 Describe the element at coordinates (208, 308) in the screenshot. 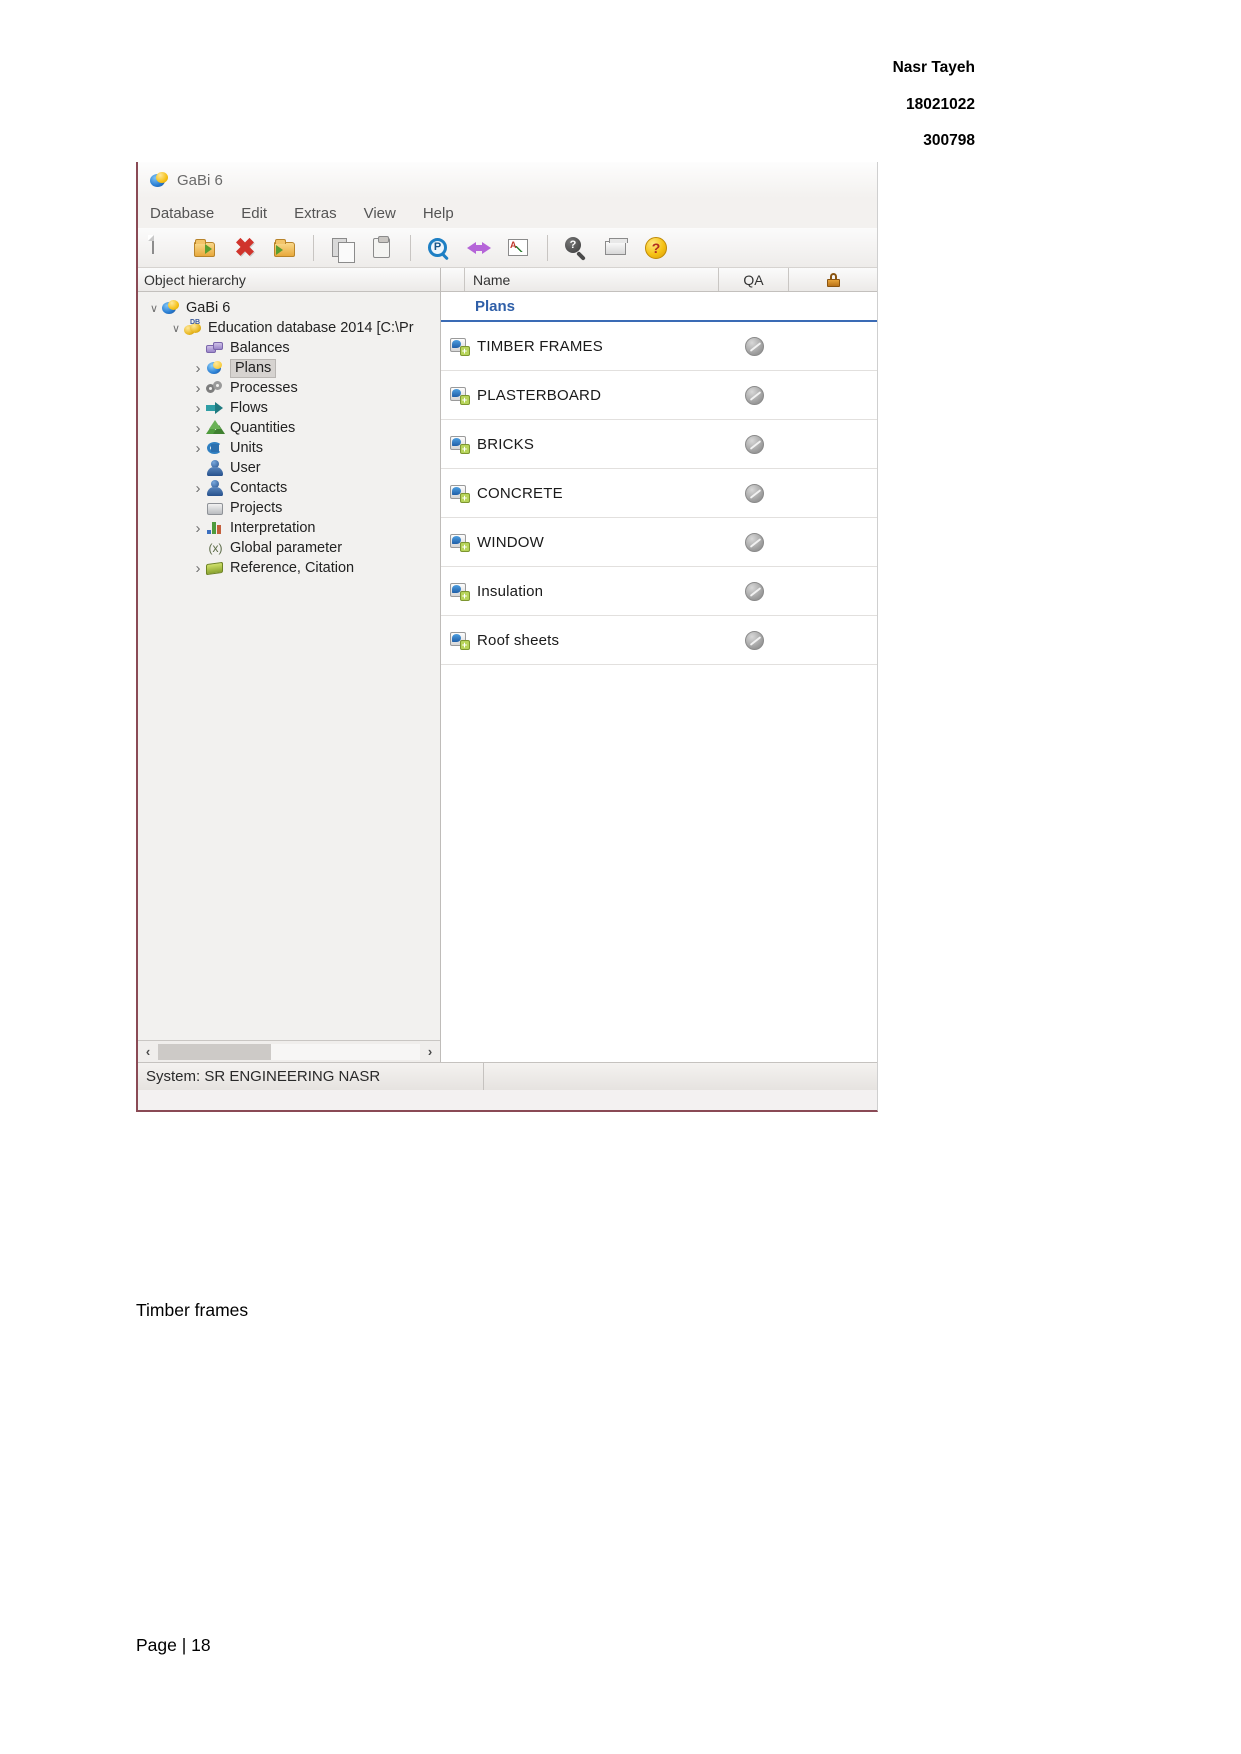

I see `tree-item-label: GaBi 6` at that location.